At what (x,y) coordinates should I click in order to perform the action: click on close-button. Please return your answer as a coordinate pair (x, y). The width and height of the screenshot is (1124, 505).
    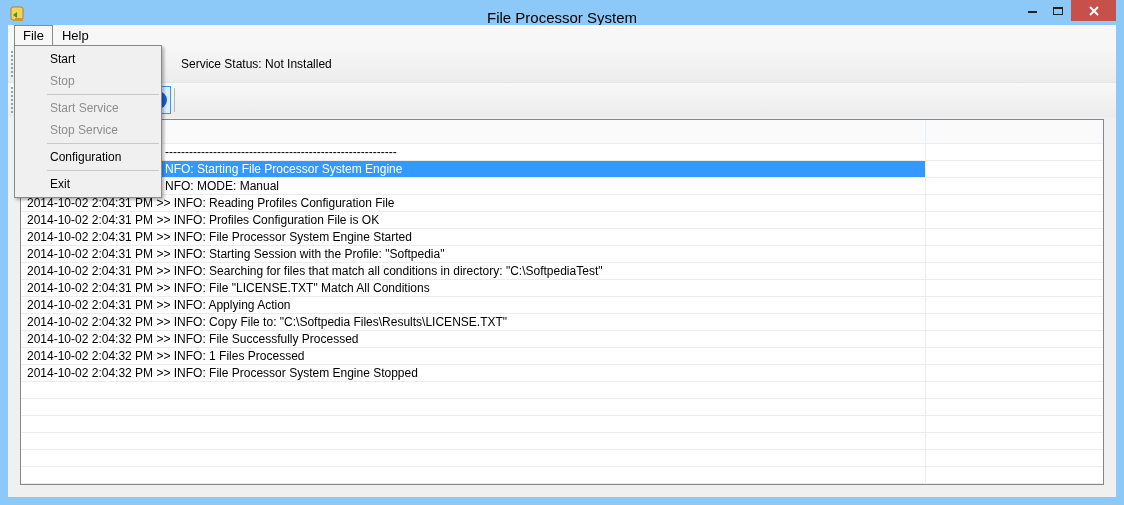
    Looking at the image, I should click on (1093, 10).